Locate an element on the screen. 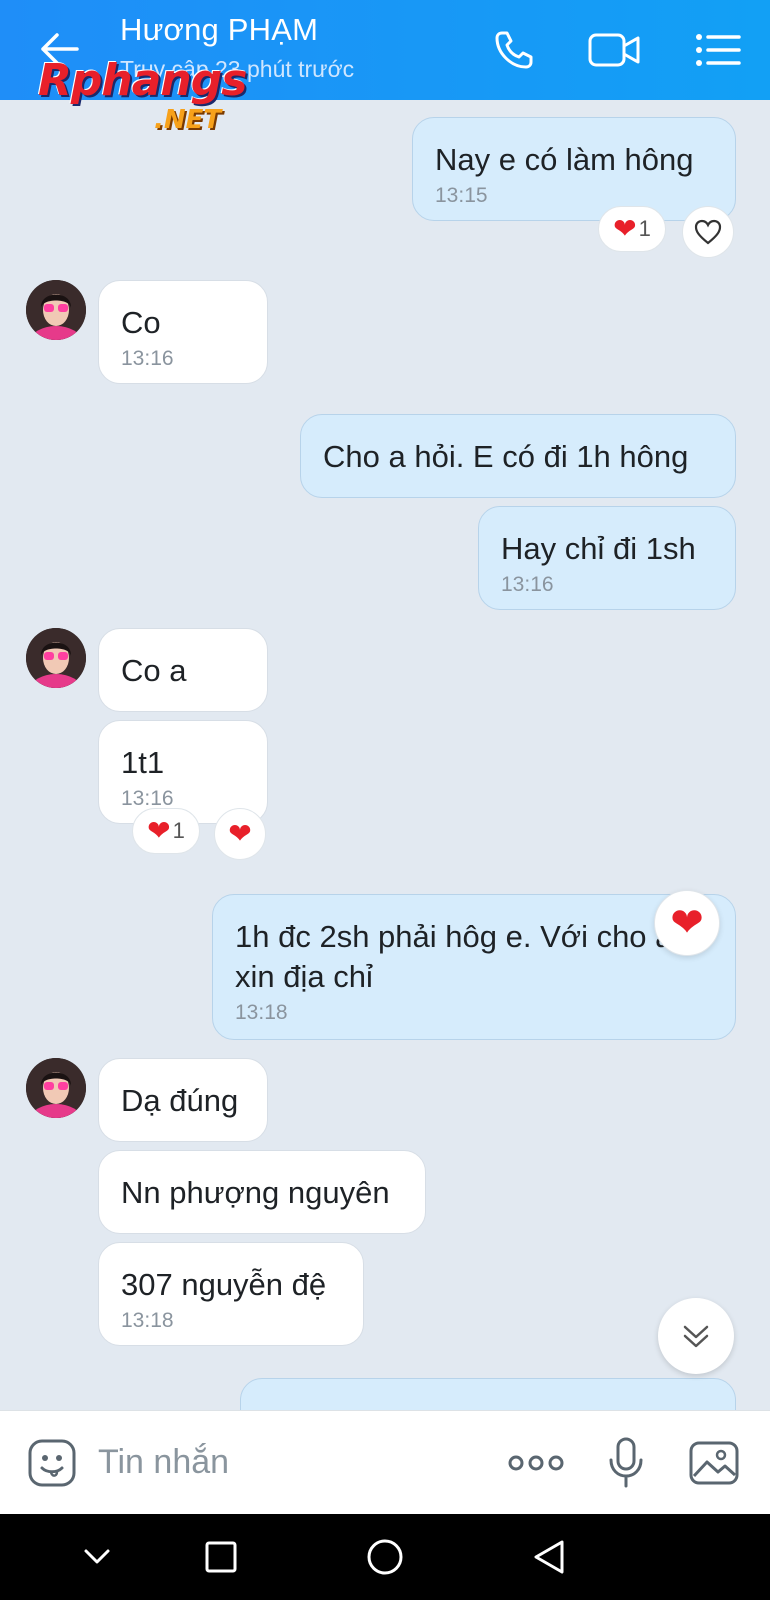 Image resolution: width=770 pixels, height=1600 pixels. home-circle-icon is located at coordinates (385, 1557).